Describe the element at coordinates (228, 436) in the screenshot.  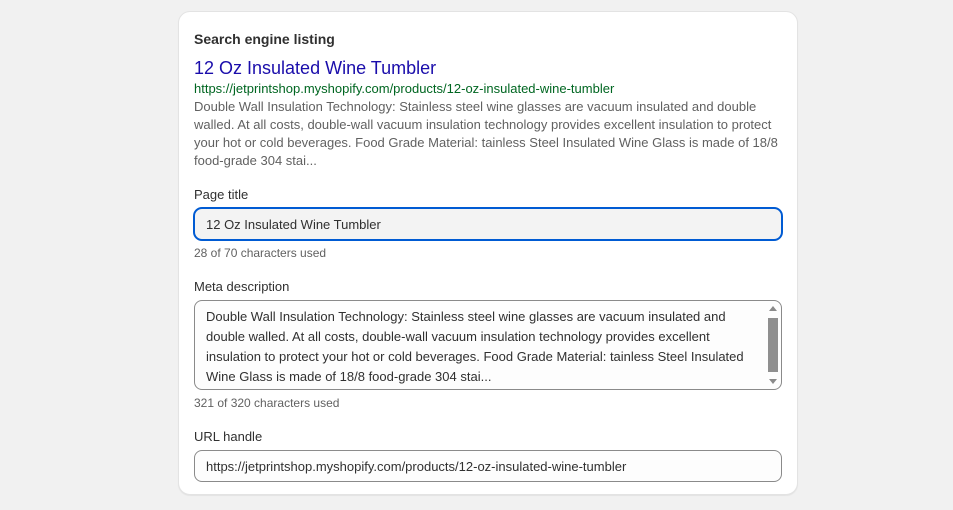
I see `url-handle-label: URL handle` at that location.